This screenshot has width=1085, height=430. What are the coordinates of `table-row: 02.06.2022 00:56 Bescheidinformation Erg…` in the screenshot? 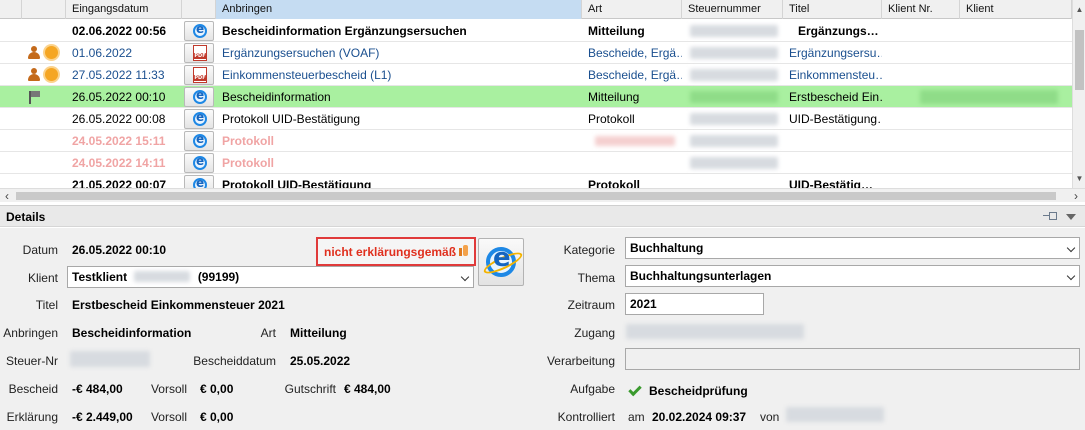 It's located at (536, 31).